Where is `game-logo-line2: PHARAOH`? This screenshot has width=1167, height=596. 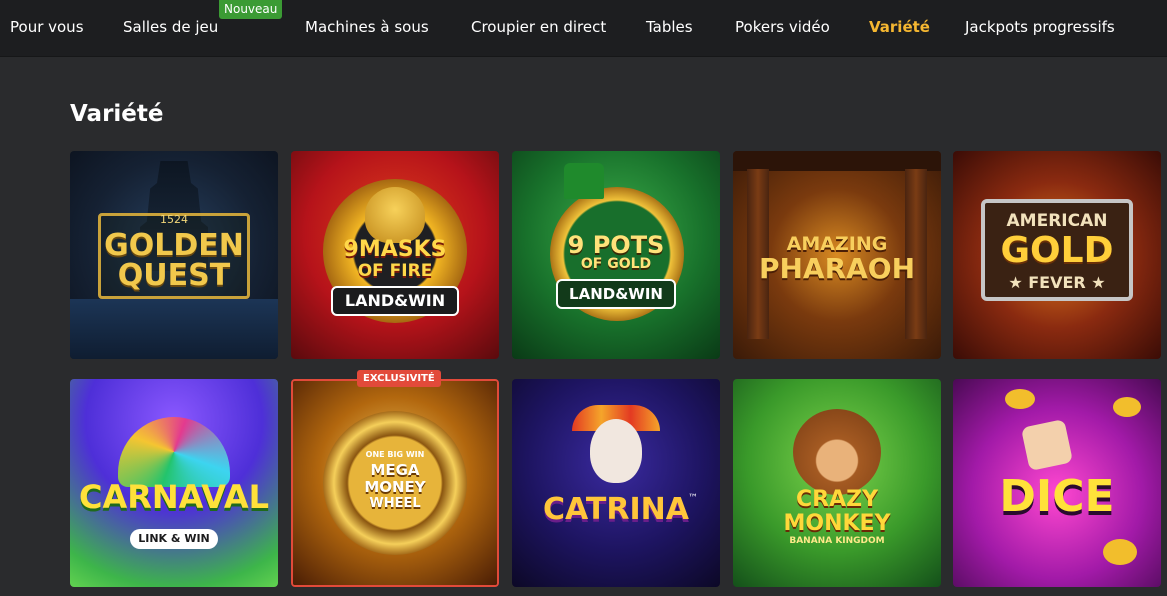 game-logo-line2: PHARAOH is located at coordinates (837, 268).